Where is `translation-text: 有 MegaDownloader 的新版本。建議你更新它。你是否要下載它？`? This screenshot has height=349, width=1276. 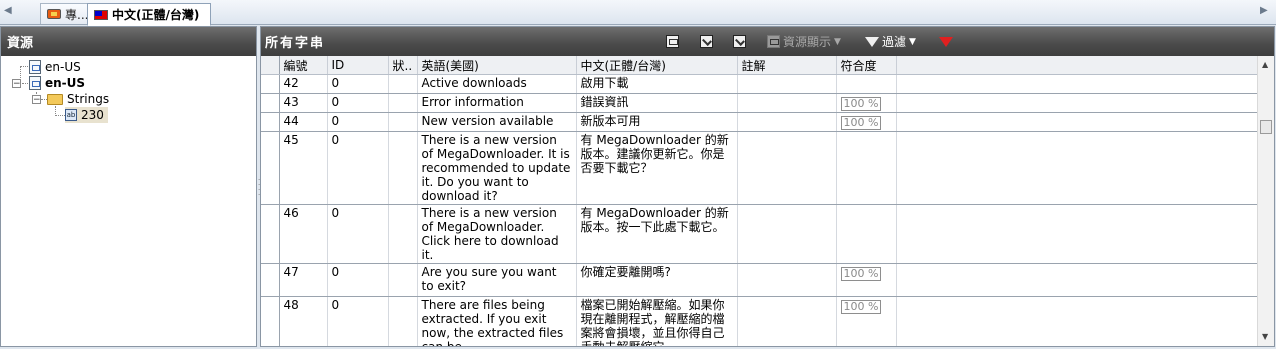
translation-text: 有 MegaDownloader 的新版本。建議你更新它。你是否要下載它？ is located at coordinates (657, 168).